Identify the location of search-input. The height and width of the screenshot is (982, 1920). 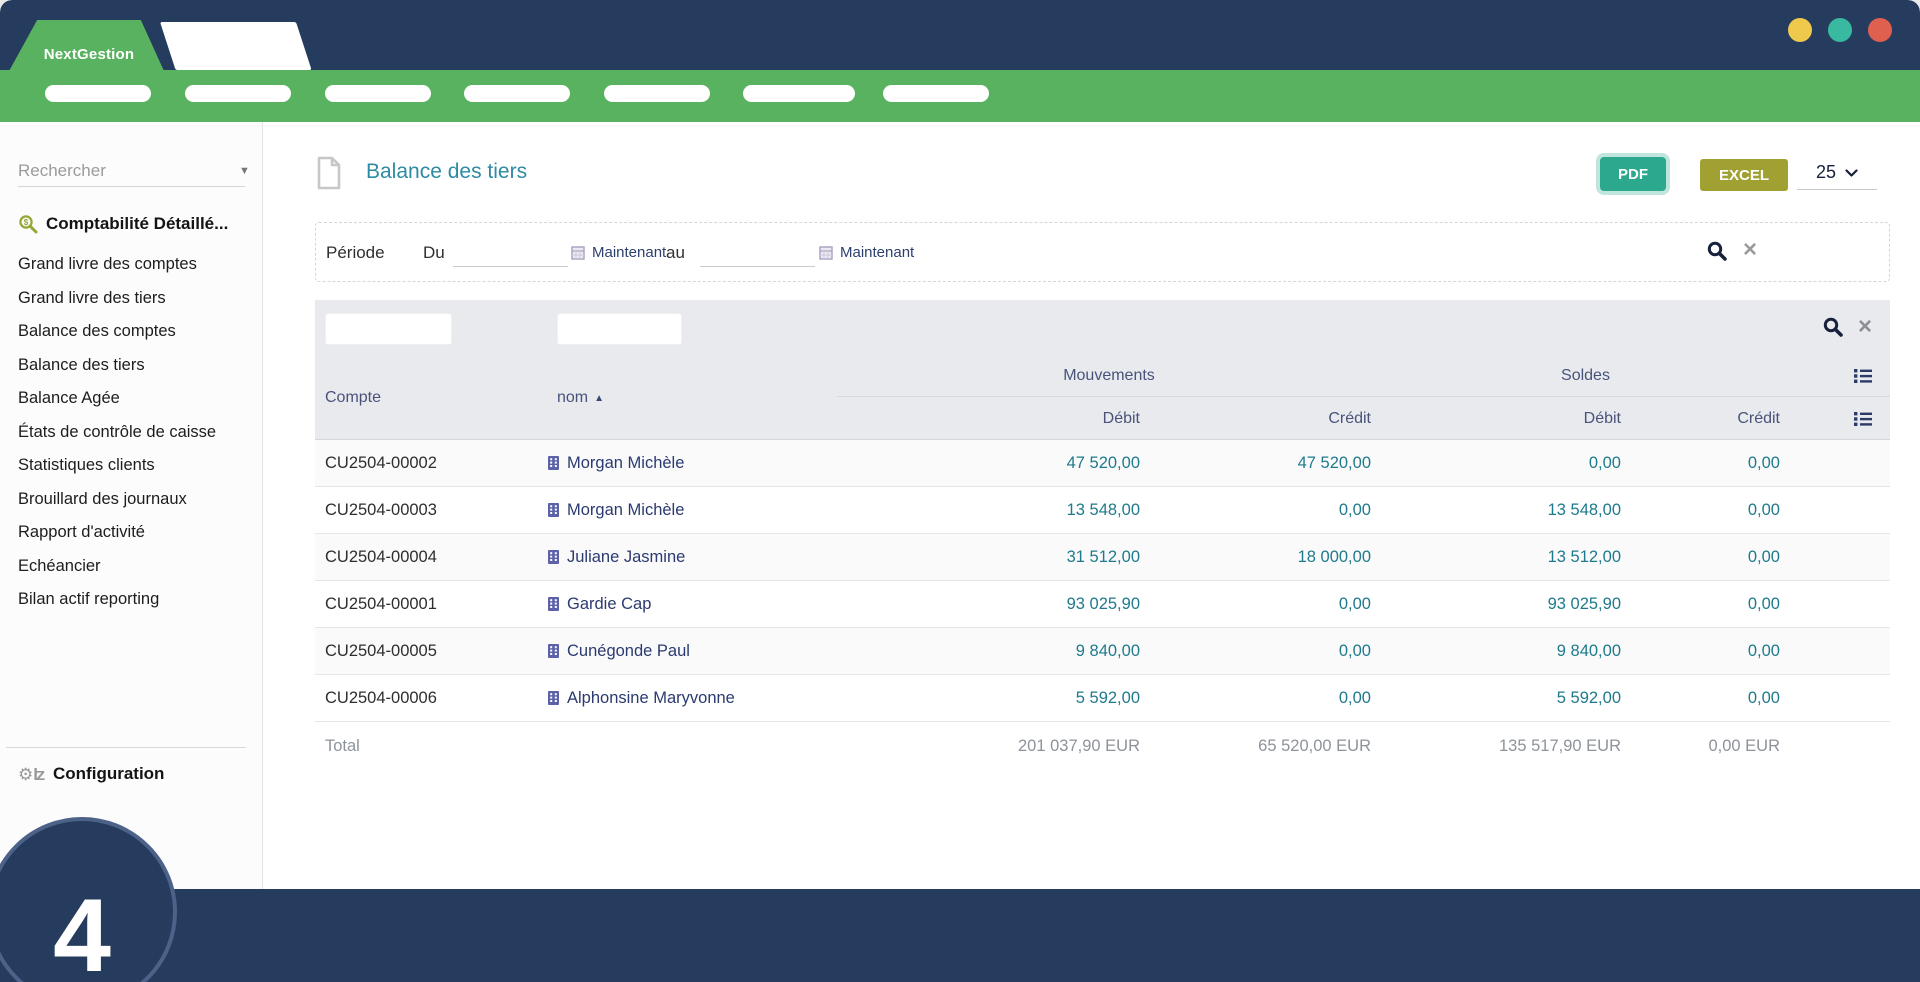
(128, 170).